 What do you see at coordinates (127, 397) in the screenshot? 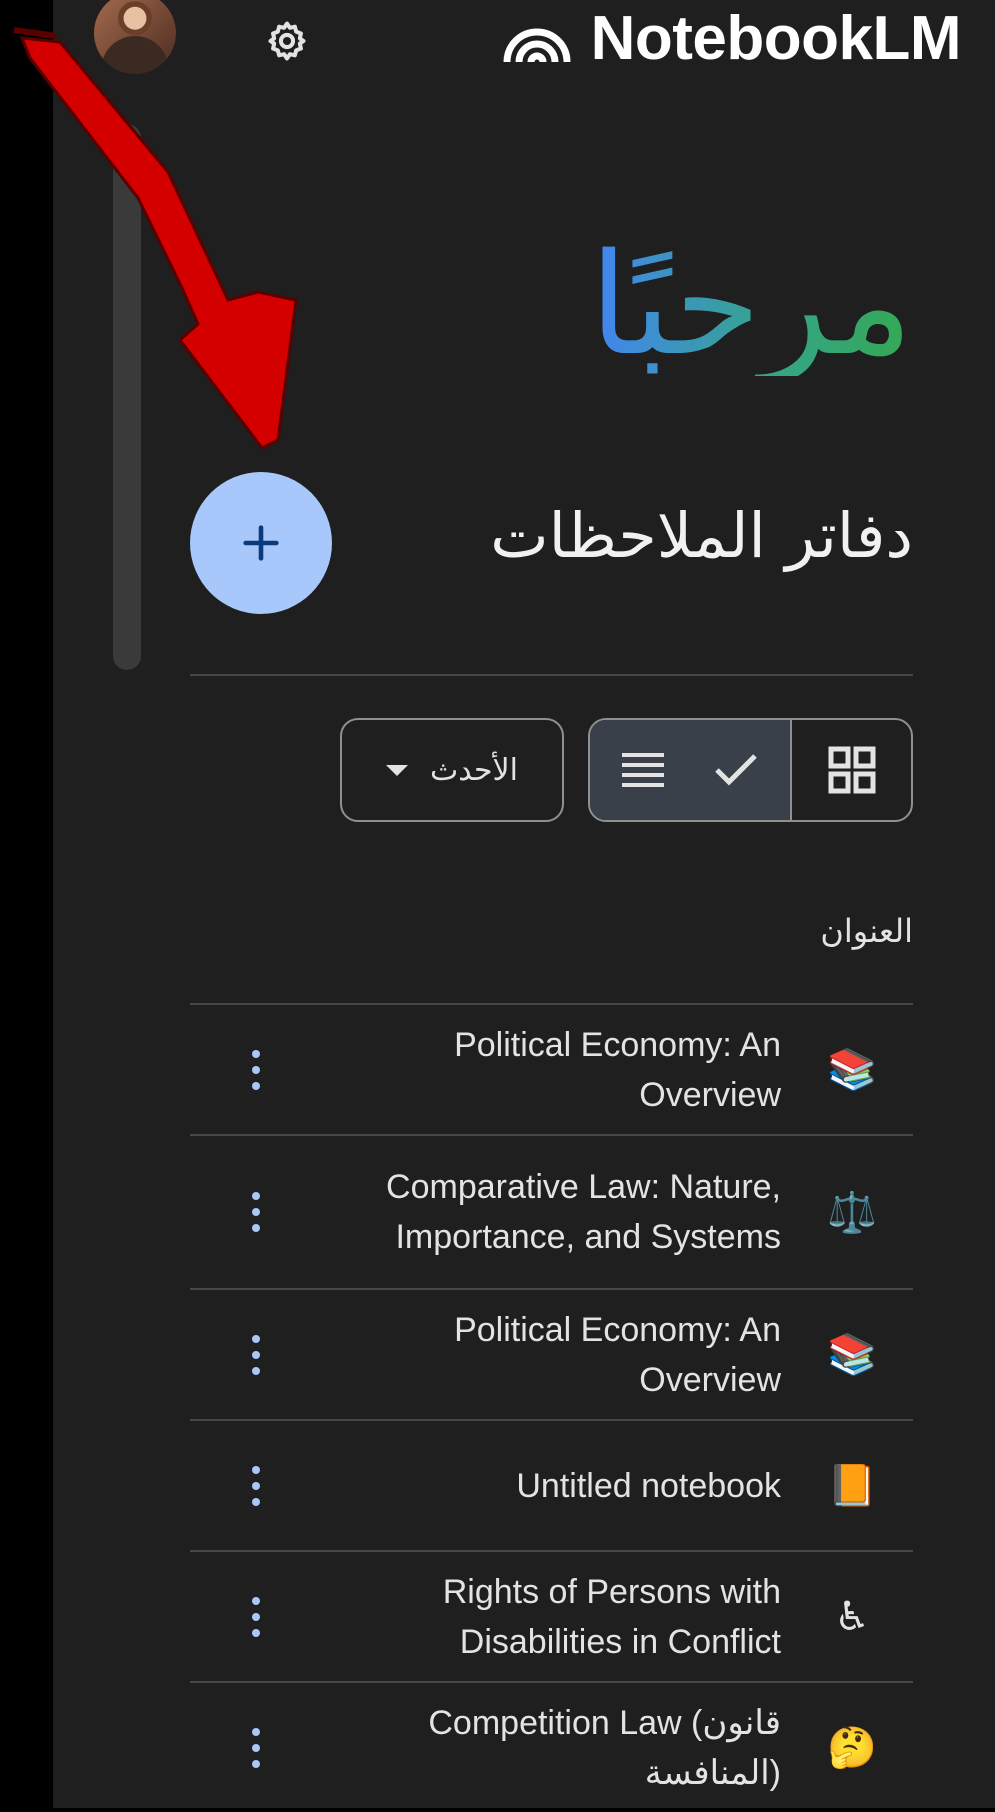
I see `scrollbar` at bounding box center [127, 397].